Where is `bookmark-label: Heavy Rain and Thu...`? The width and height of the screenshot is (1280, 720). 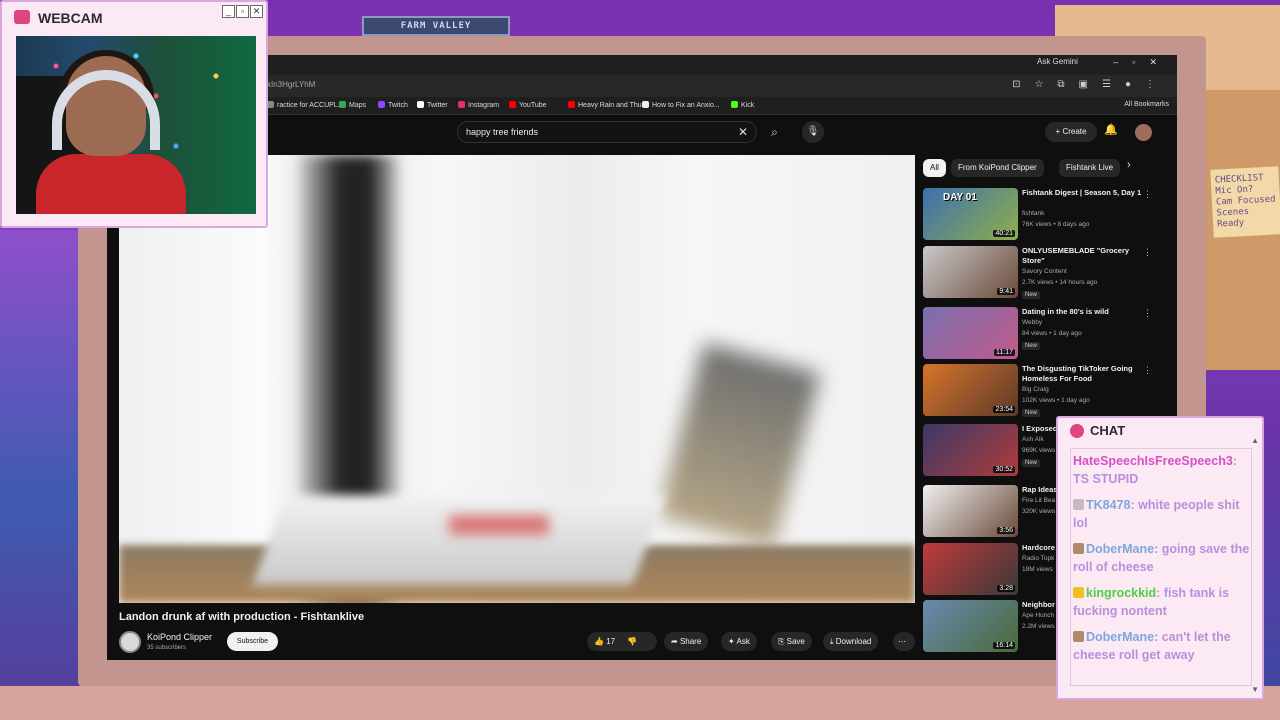
bookmark-label: Heavy Rain and Thu... is located at coordinates (613, 105).